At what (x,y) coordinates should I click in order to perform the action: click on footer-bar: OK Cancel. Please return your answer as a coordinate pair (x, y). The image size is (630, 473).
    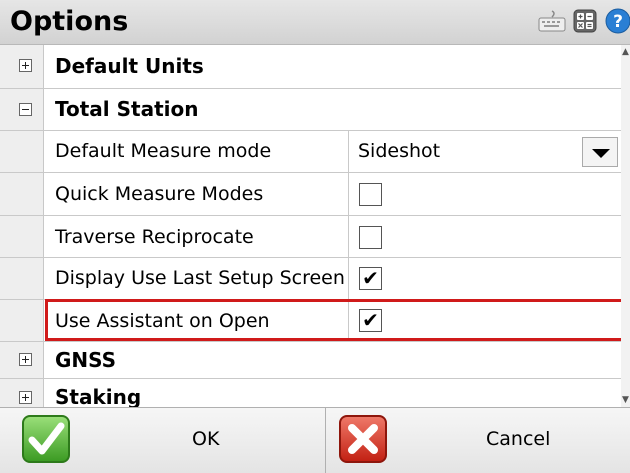
    Looking at the image, I should click on (315, 440).